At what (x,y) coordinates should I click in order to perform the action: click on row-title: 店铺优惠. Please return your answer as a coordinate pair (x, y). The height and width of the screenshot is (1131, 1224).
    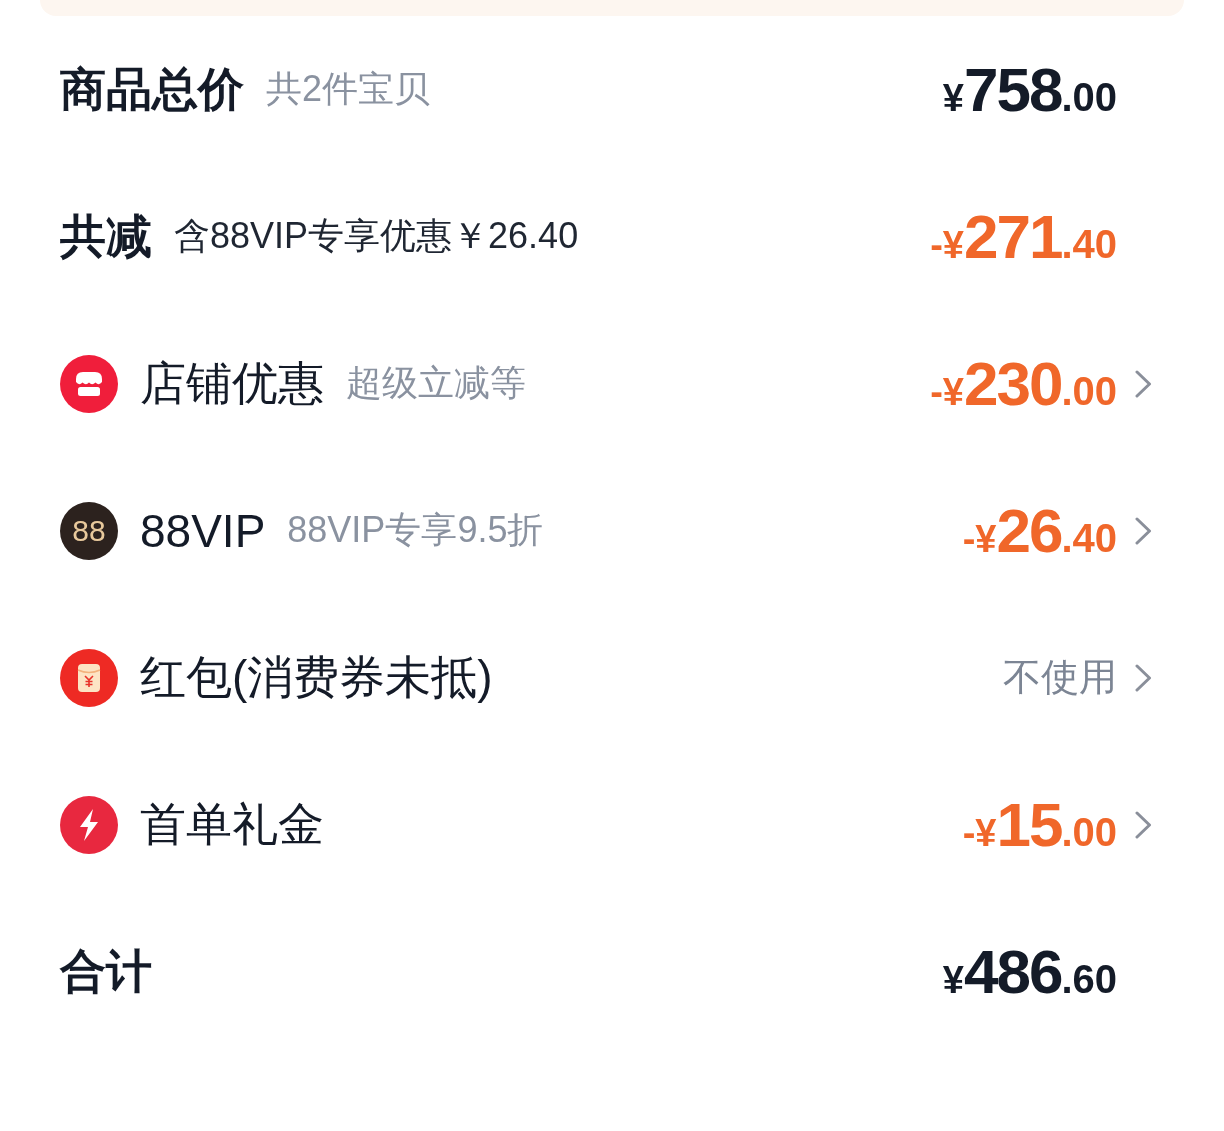
    Looking at the image, I should click on (232, 383).